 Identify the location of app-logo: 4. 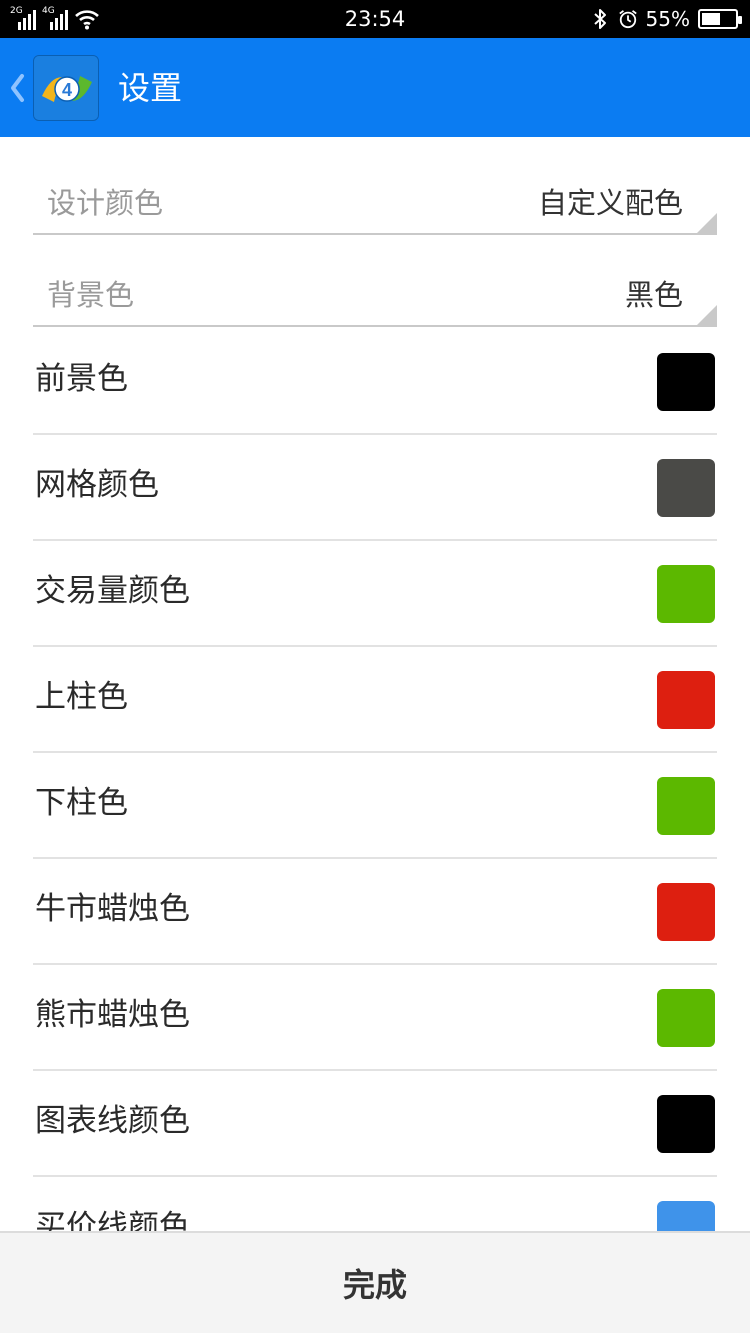
(66, 88).